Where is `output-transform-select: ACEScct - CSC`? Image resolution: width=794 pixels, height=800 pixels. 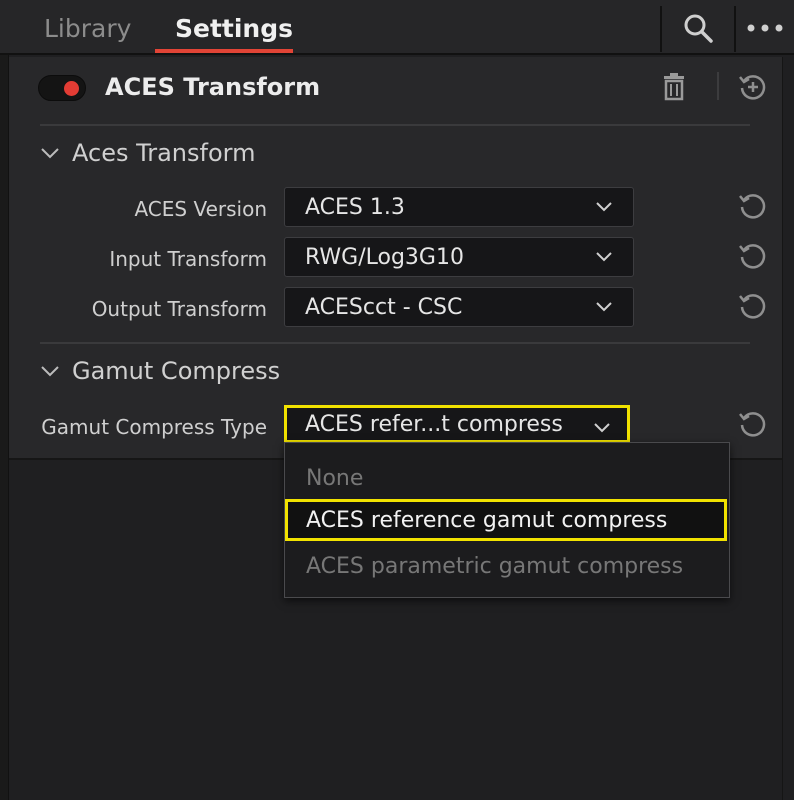
output-transform-select: ACEScct - CSC is located at coordinates (459, 307).